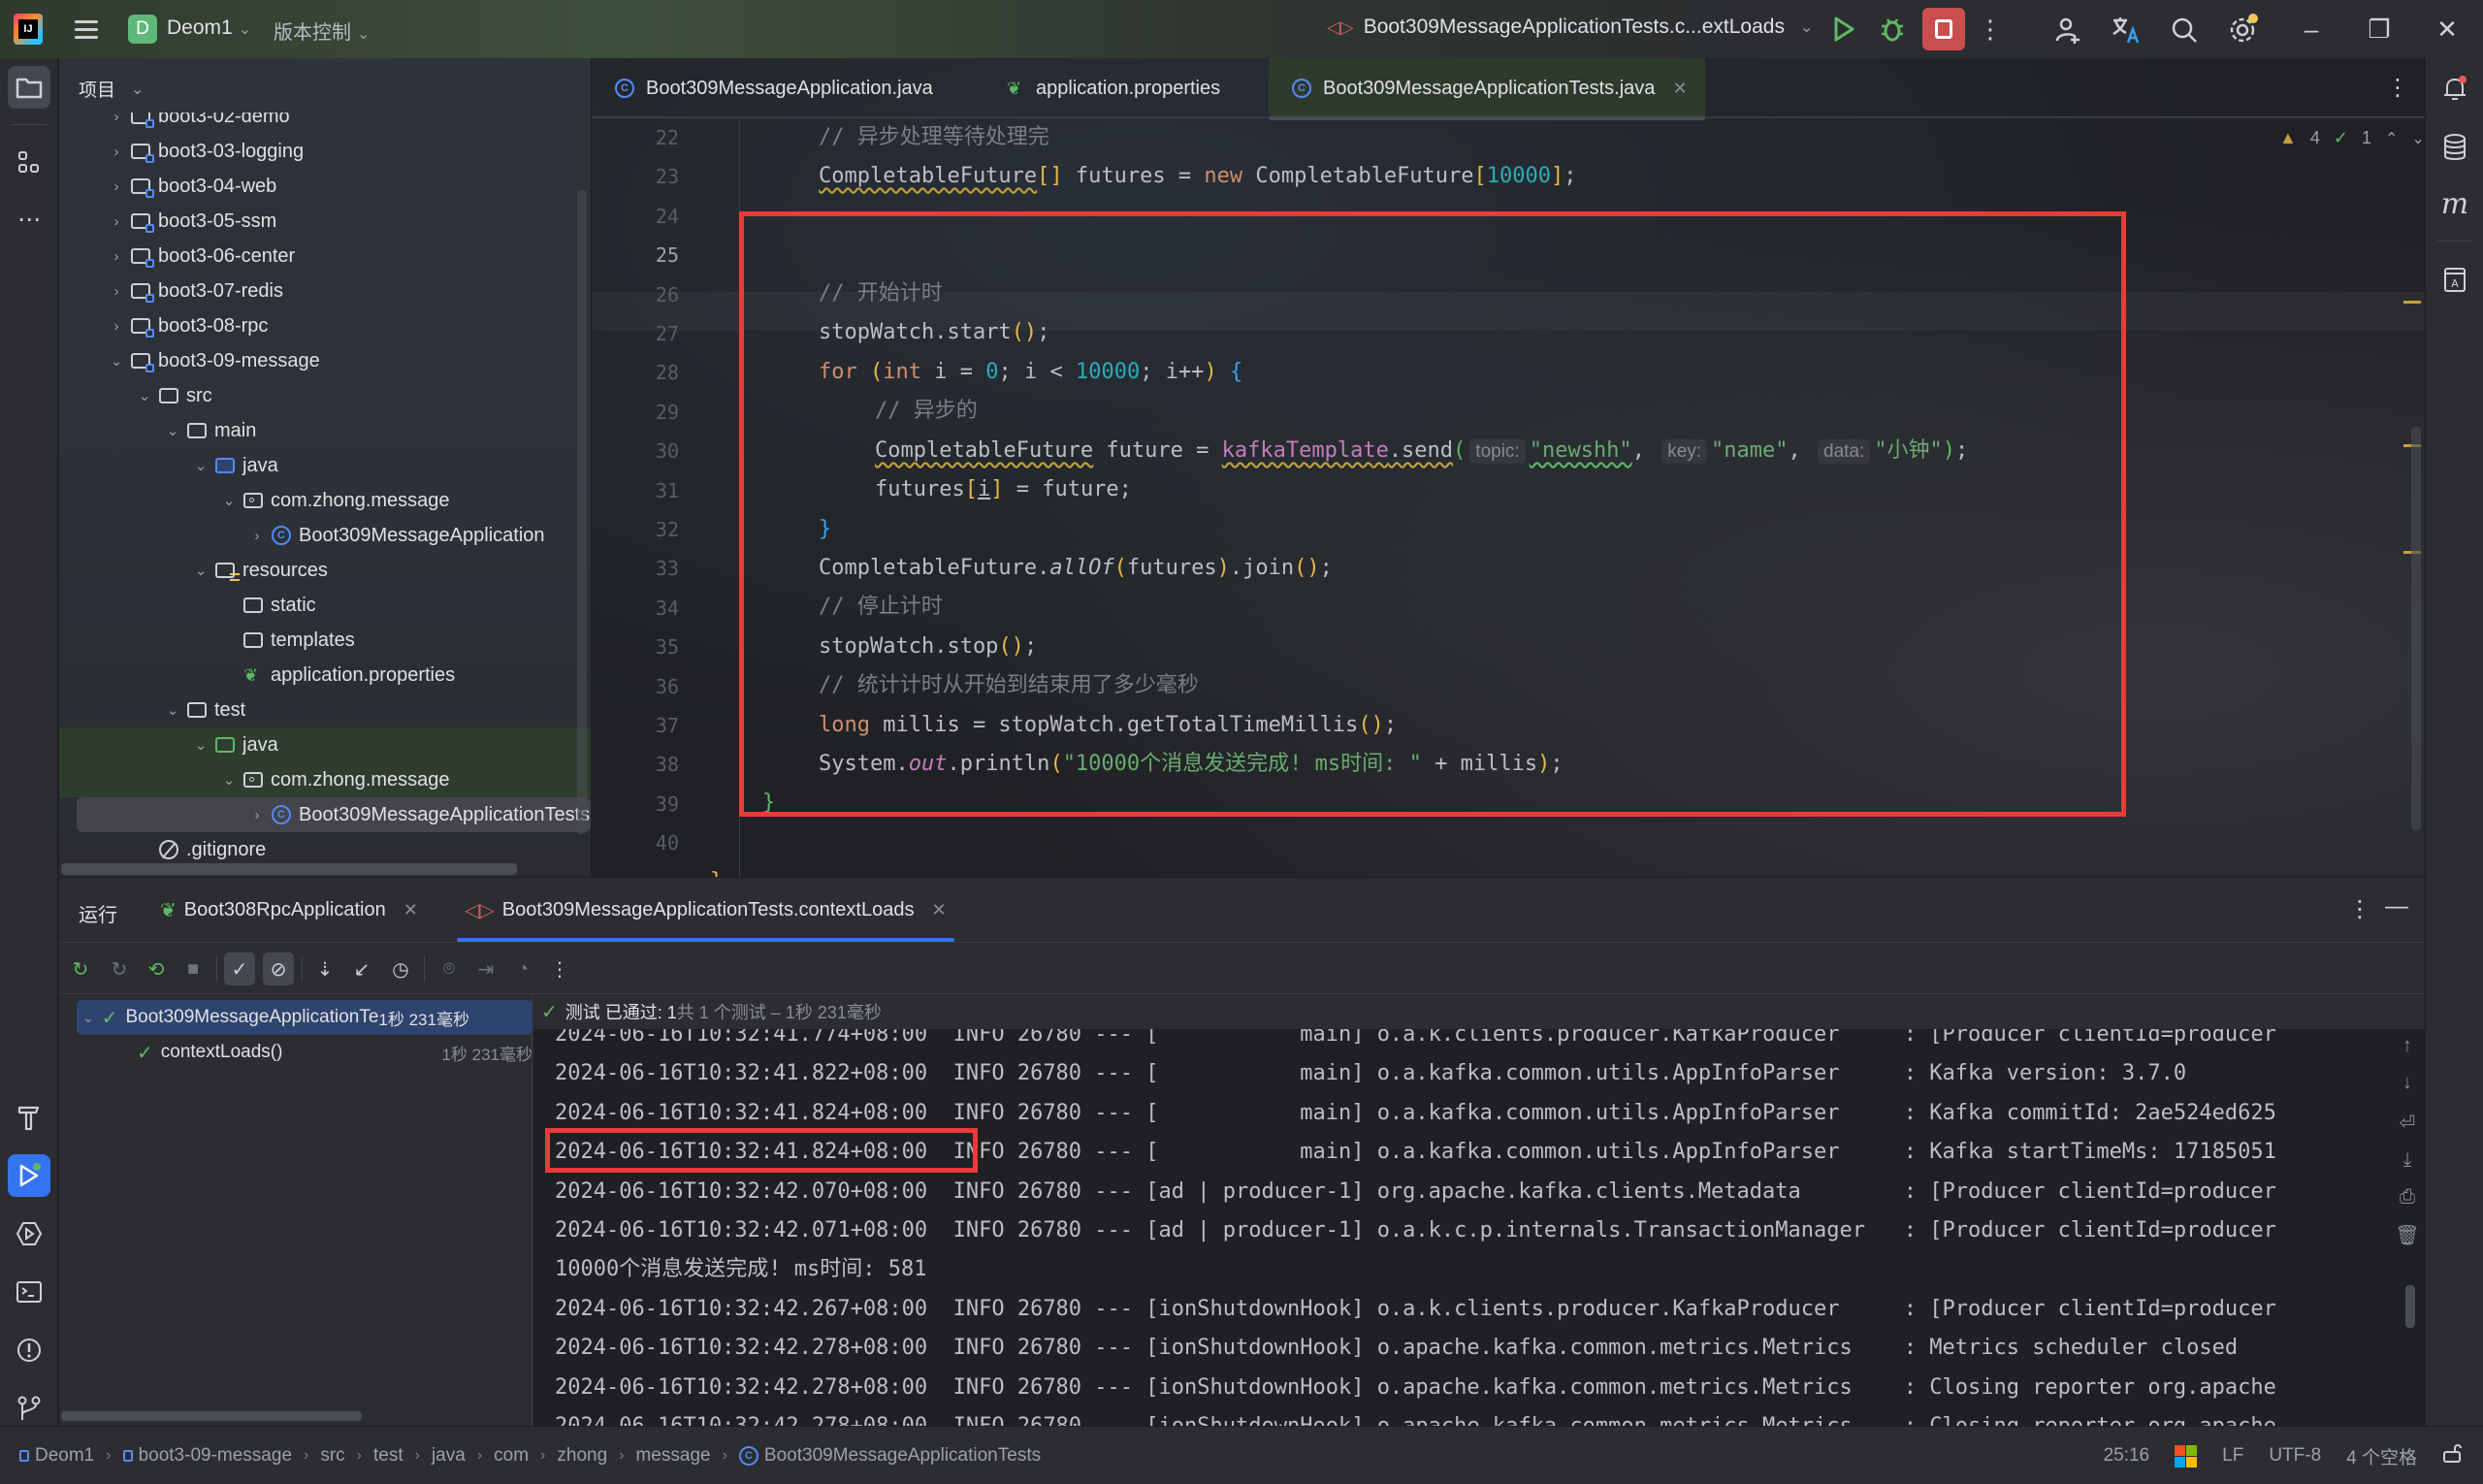 The width and height of the screenshot is (2483, 1484). Describe the element at coordinates (325, 187) in the screenshot. I see `tree-item: › boot3-04-web` at that location.